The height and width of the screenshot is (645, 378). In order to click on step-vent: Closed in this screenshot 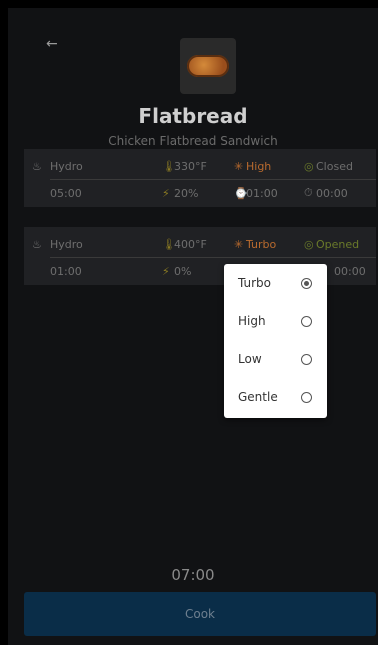, I will do `click(334, 166)`.